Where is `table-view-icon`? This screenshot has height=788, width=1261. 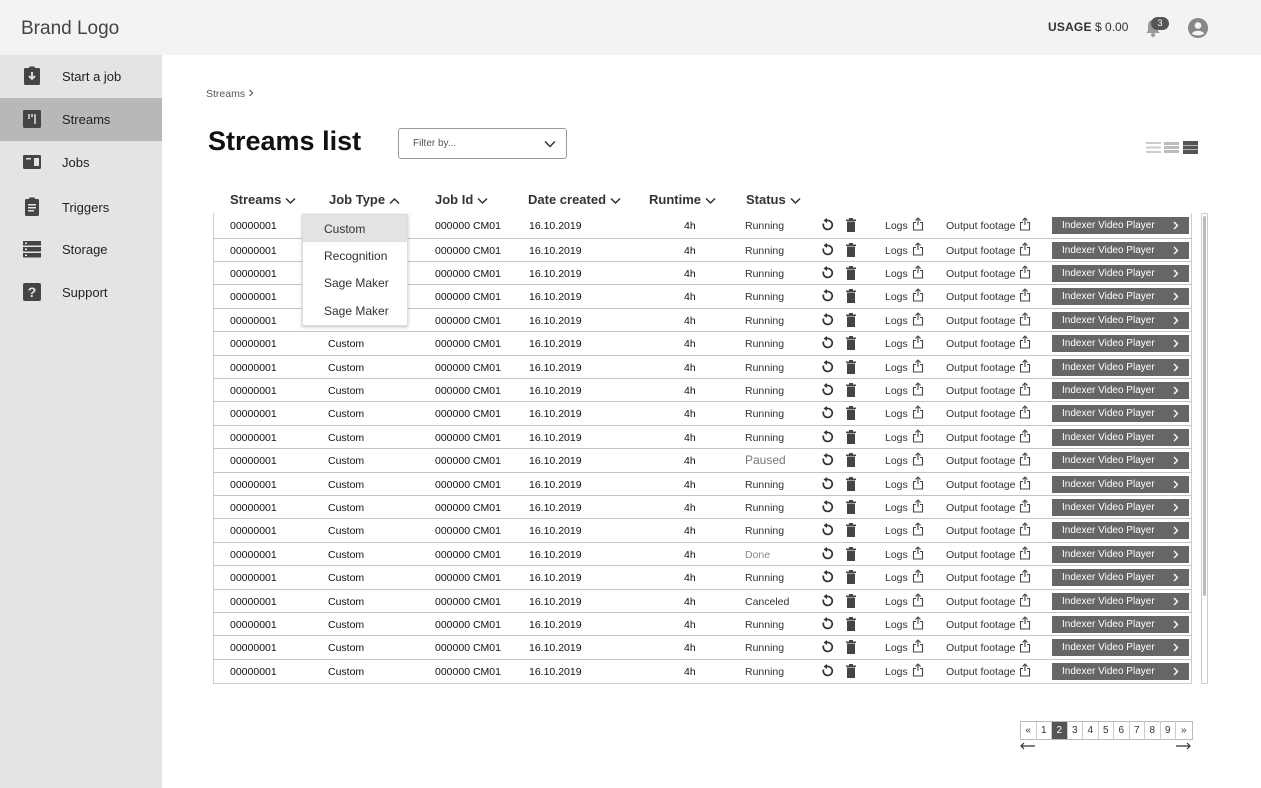
table-view-icon is located at coordinates (1190, 147).